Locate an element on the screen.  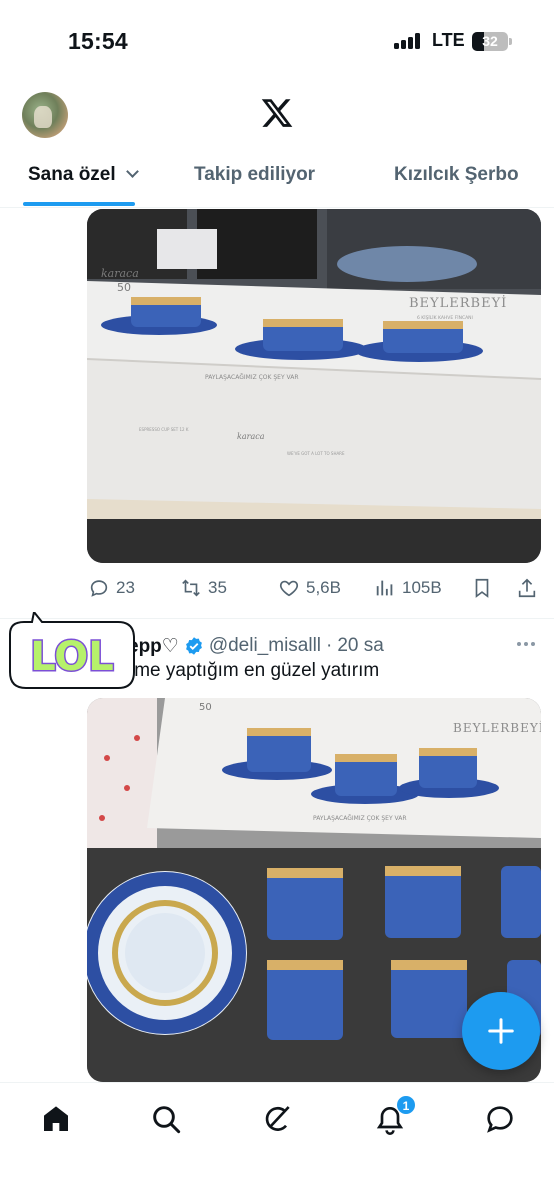
small-right-text: WE'VE GOT A LOT TO SHARE is located at coordinates (316, 453).